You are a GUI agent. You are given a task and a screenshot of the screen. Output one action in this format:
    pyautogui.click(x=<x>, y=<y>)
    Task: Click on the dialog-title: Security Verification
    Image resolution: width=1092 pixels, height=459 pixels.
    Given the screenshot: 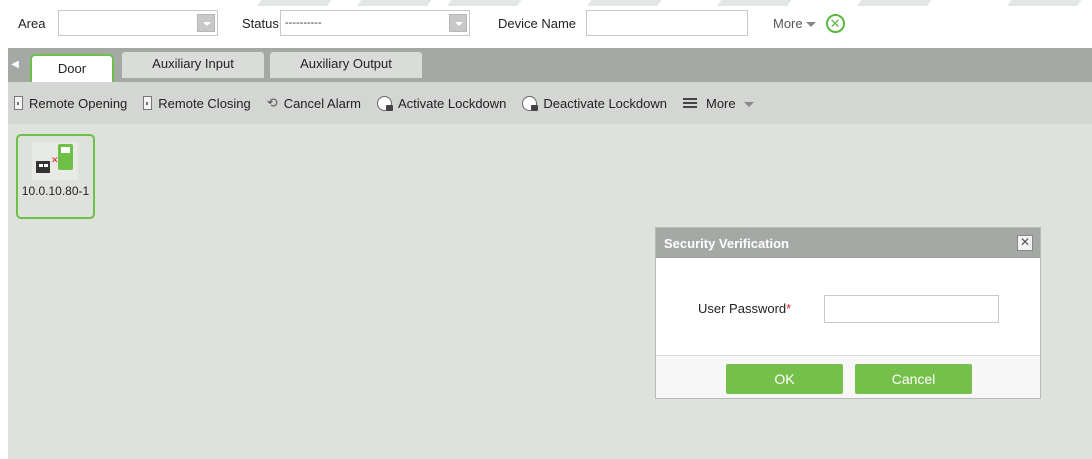 What is the action you would take?
    pyautogui.click(x=726, y=243)
    